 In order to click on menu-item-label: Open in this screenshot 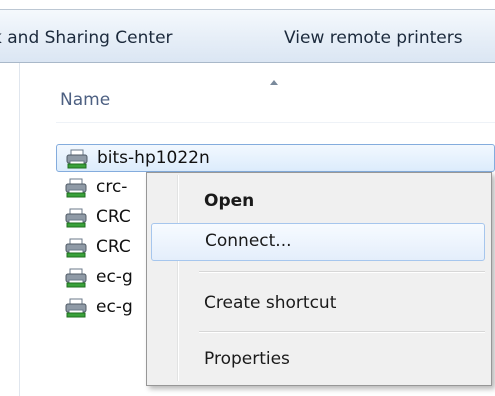, I will do `click(229, 201)`.